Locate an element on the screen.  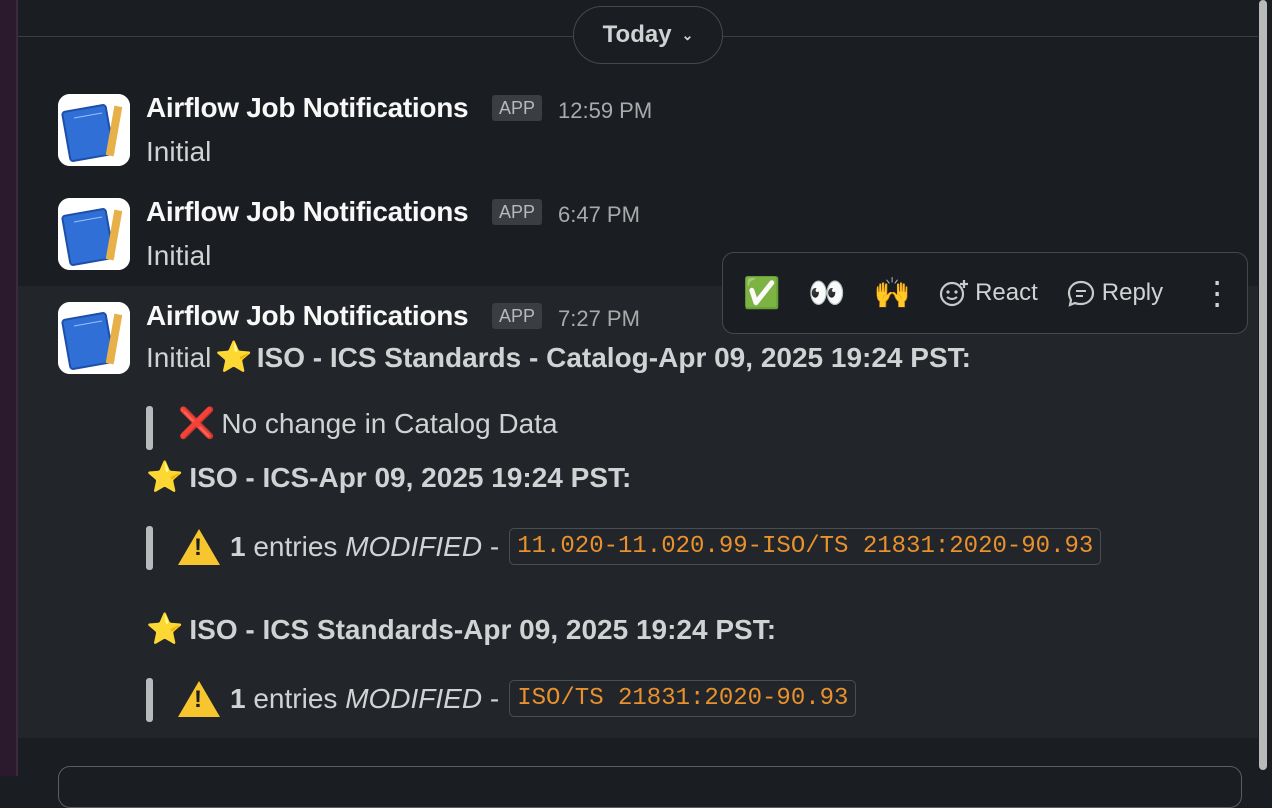
date-divider-button: Today ⌄ is located at coordinates (648, 35).